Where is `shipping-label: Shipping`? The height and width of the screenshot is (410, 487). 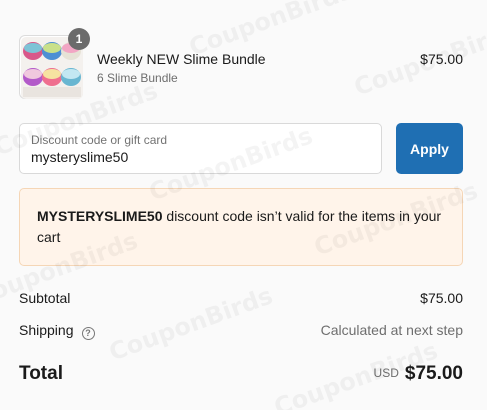
shipping-label: Shipping is located at coordinates (46, 330).